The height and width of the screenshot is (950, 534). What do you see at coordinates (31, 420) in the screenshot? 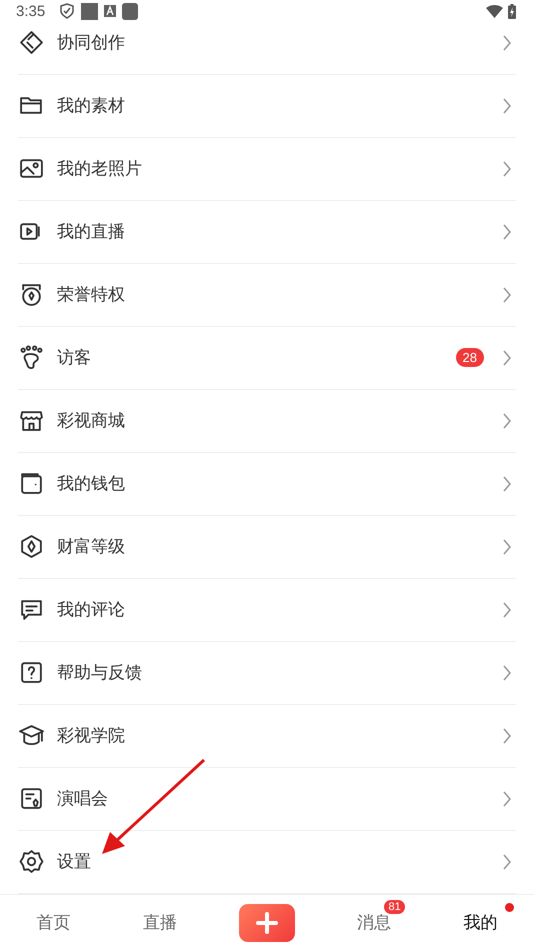
I see `store-icon` at bounding box center [31, 420].